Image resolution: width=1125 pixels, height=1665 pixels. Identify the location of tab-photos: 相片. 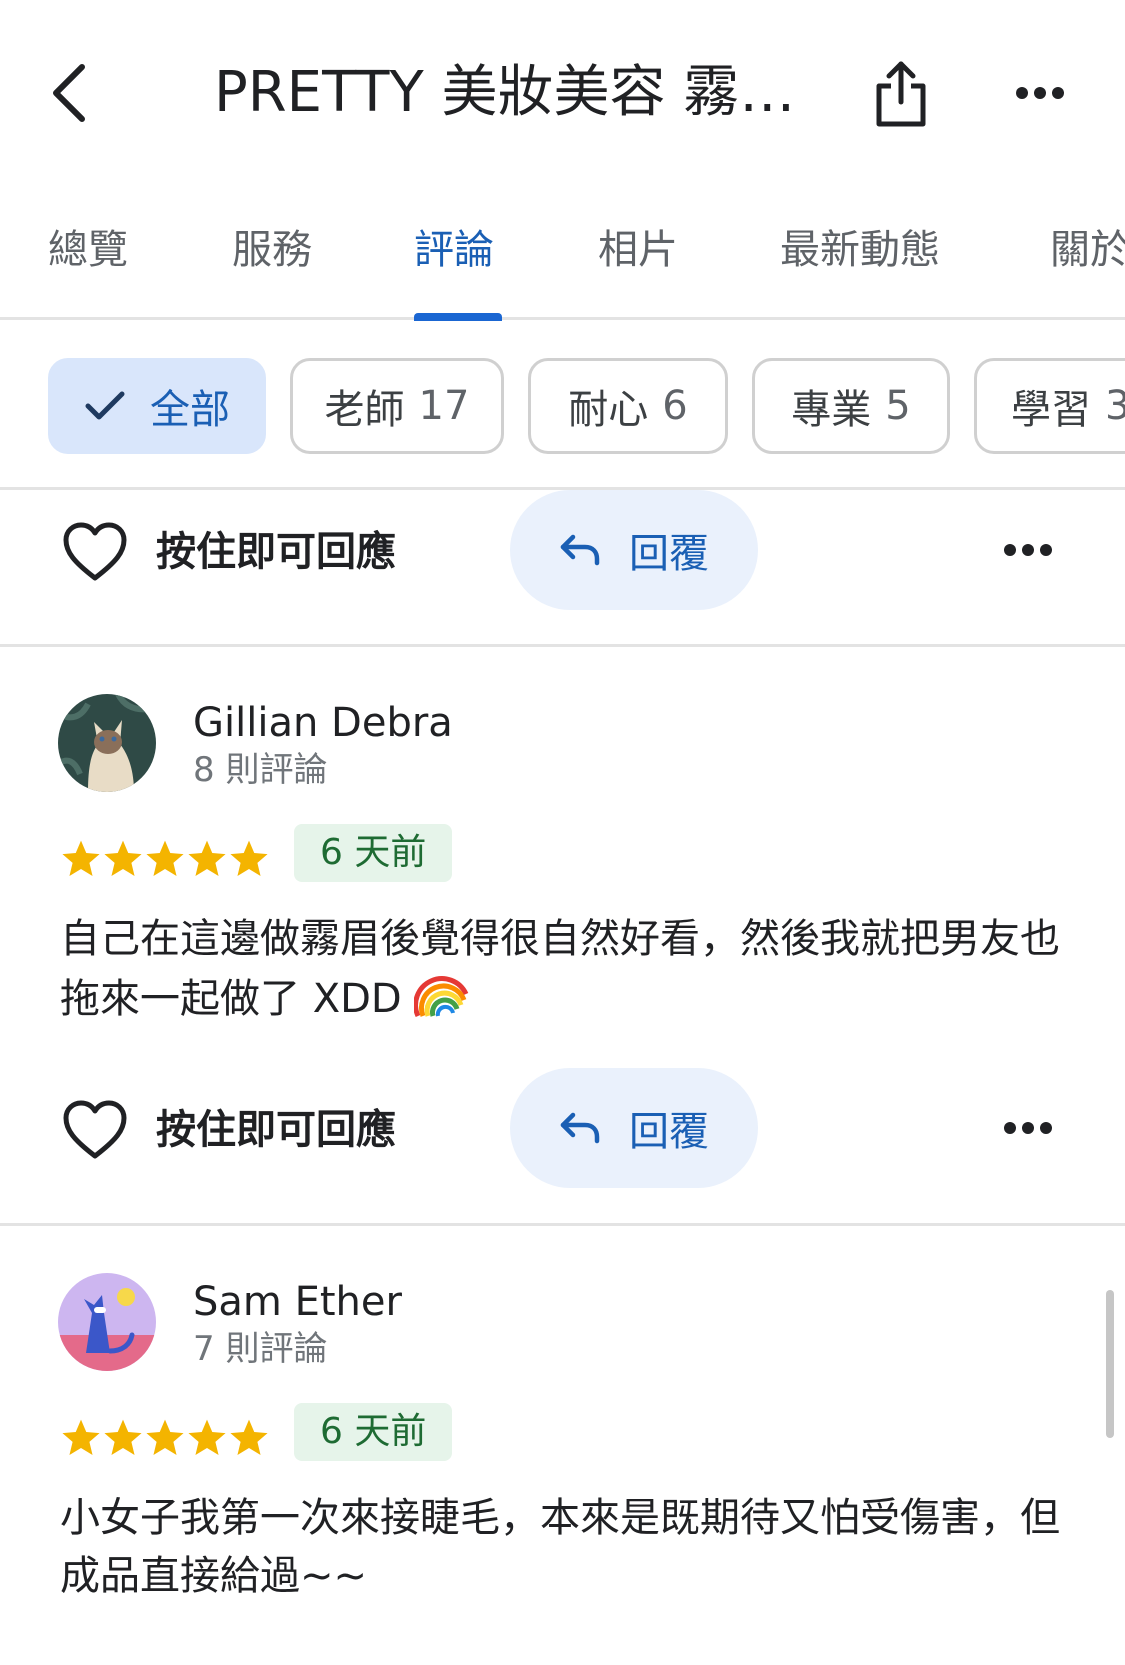
(638, 252).